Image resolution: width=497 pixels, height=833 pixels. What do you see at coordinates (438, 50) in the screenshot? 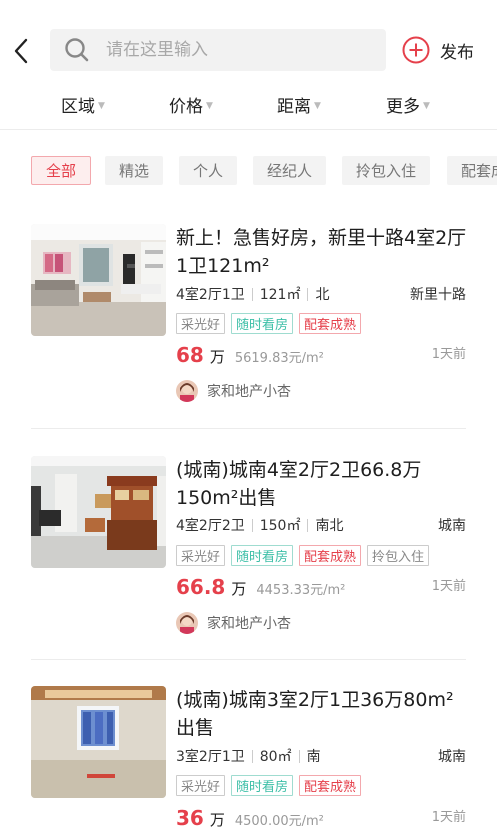
I see `publish-button: 发布` at bounding box center [438, 50].